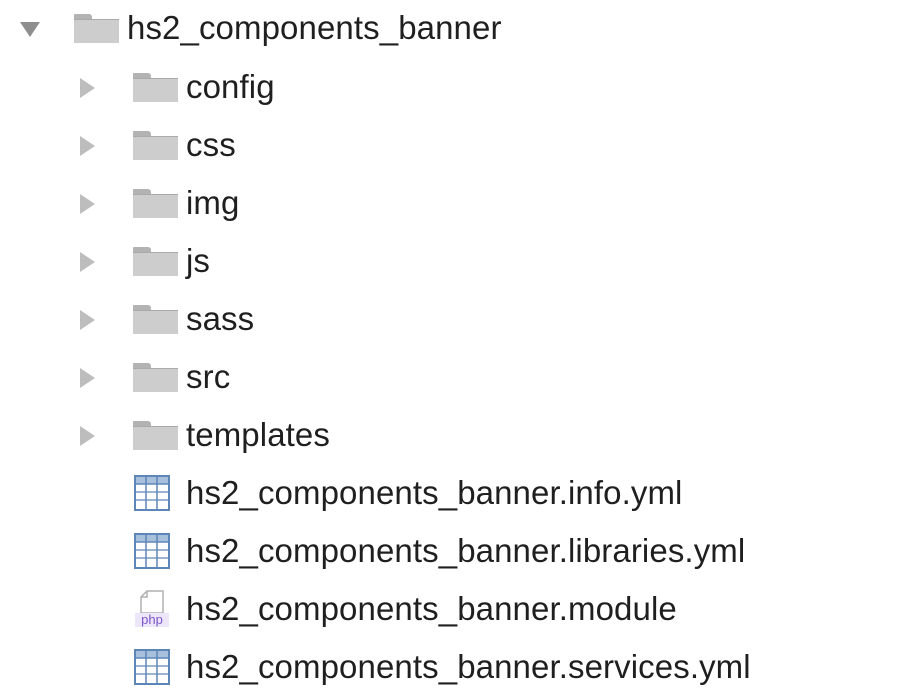  Describe the element at coordinates (452, 87) in the screenshot. I see `tree-folder-item-config: config` at that location.